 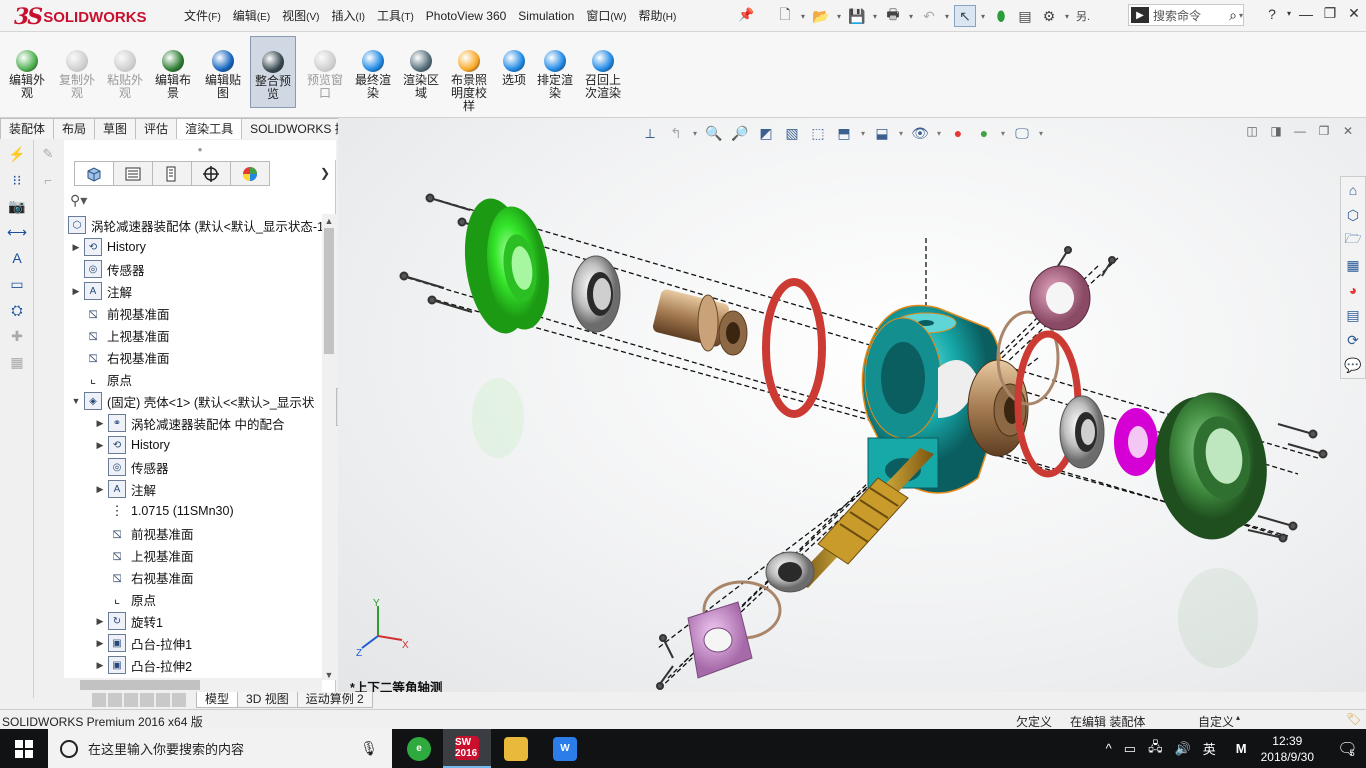 I want to click on property-manager-tab-icon, so click(x=133, y=173).